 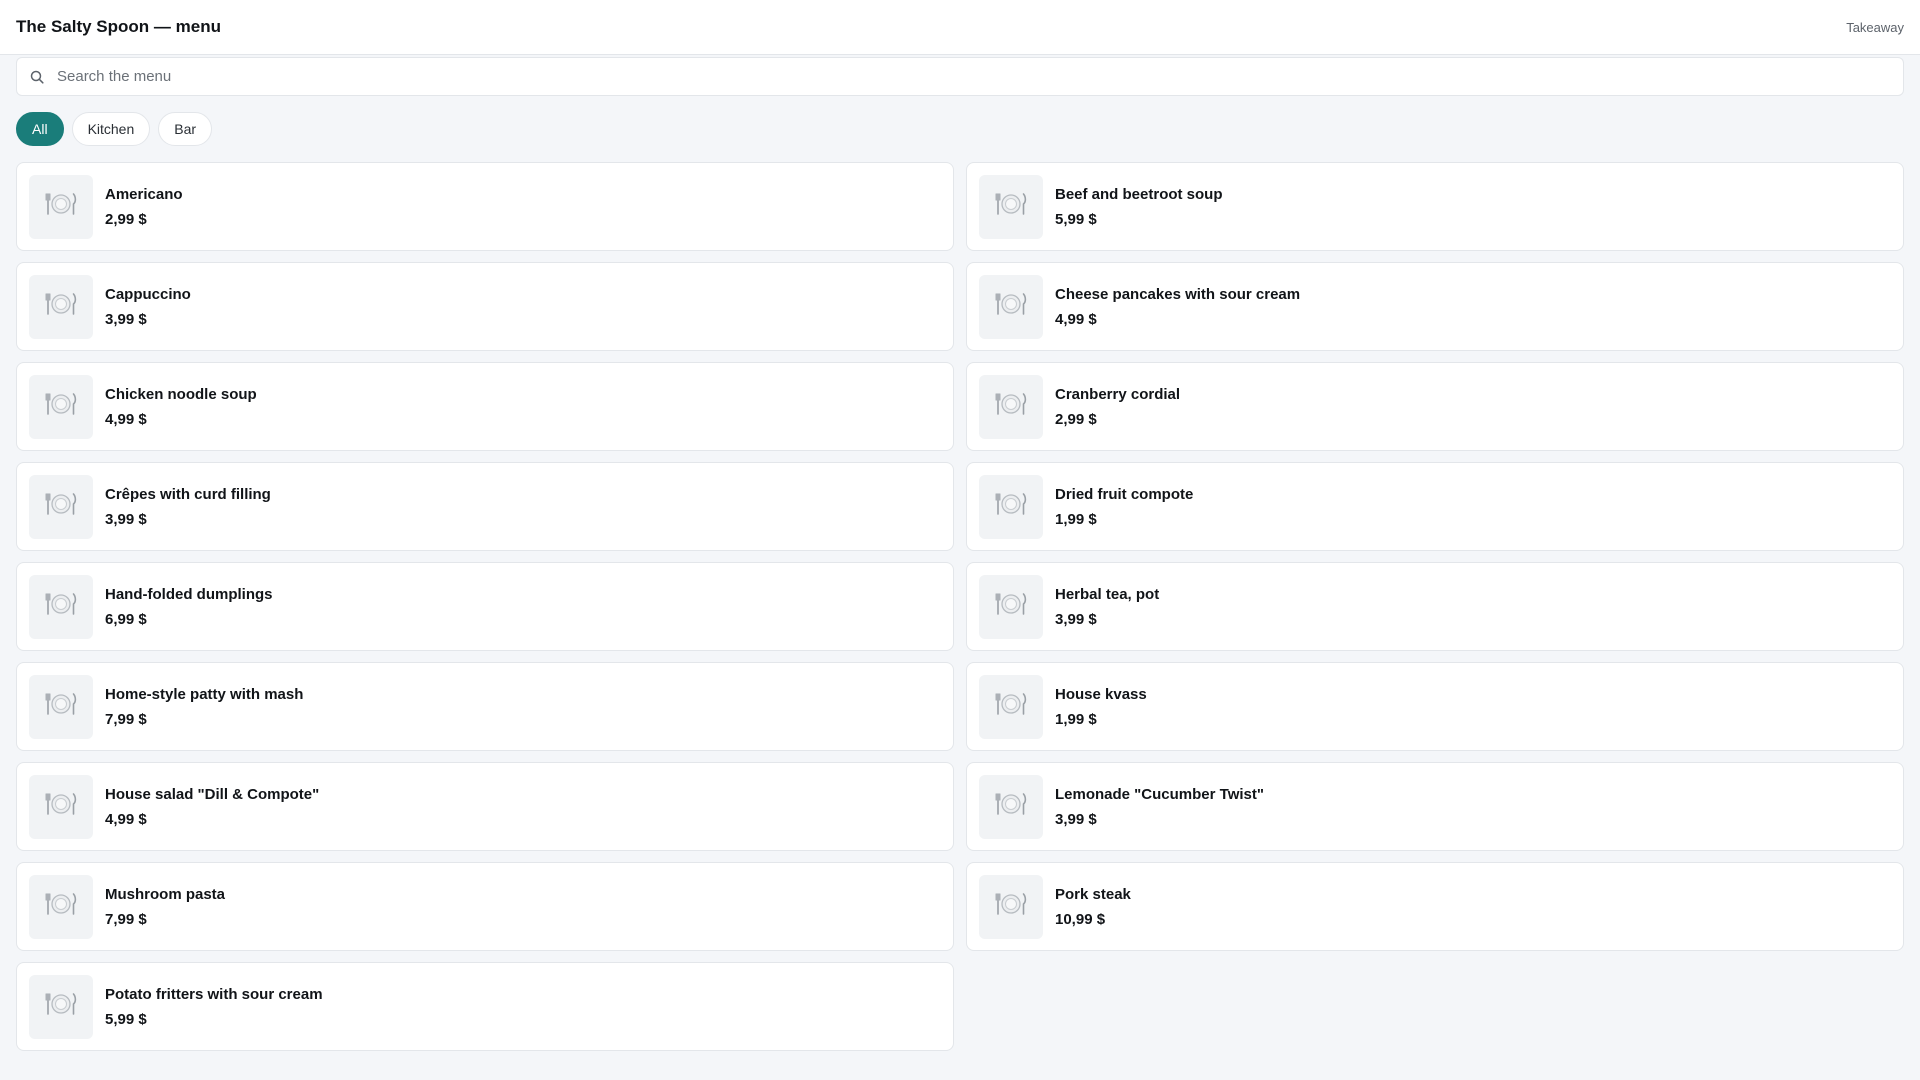 I want to click on search-bar, so click(x=960, y=76).